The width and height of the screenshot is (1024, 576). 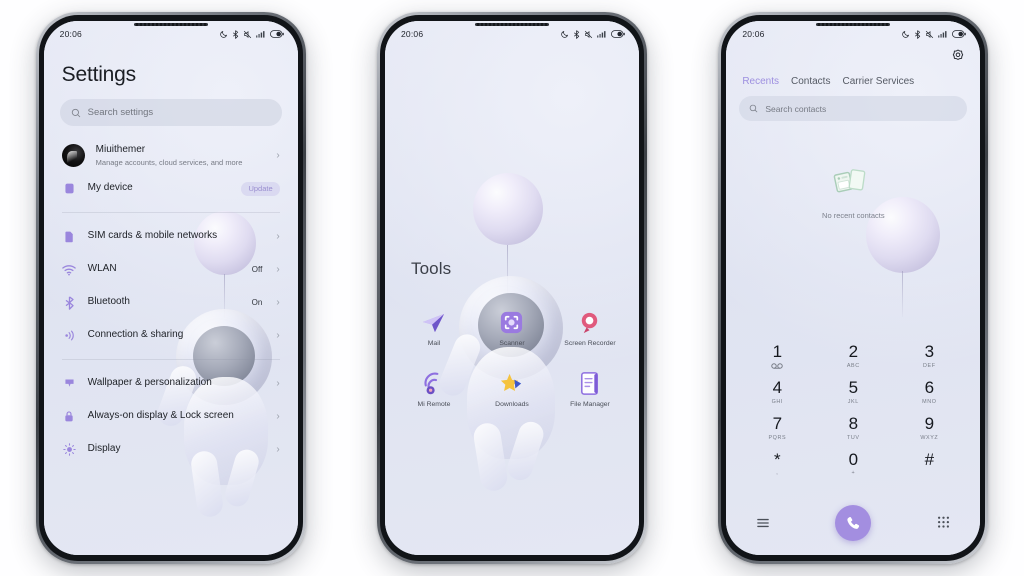 What do you see at coordinates (164, 269) in the screenshot?
I see `wlan-text: WLAN` at bounding box center [164, 269].